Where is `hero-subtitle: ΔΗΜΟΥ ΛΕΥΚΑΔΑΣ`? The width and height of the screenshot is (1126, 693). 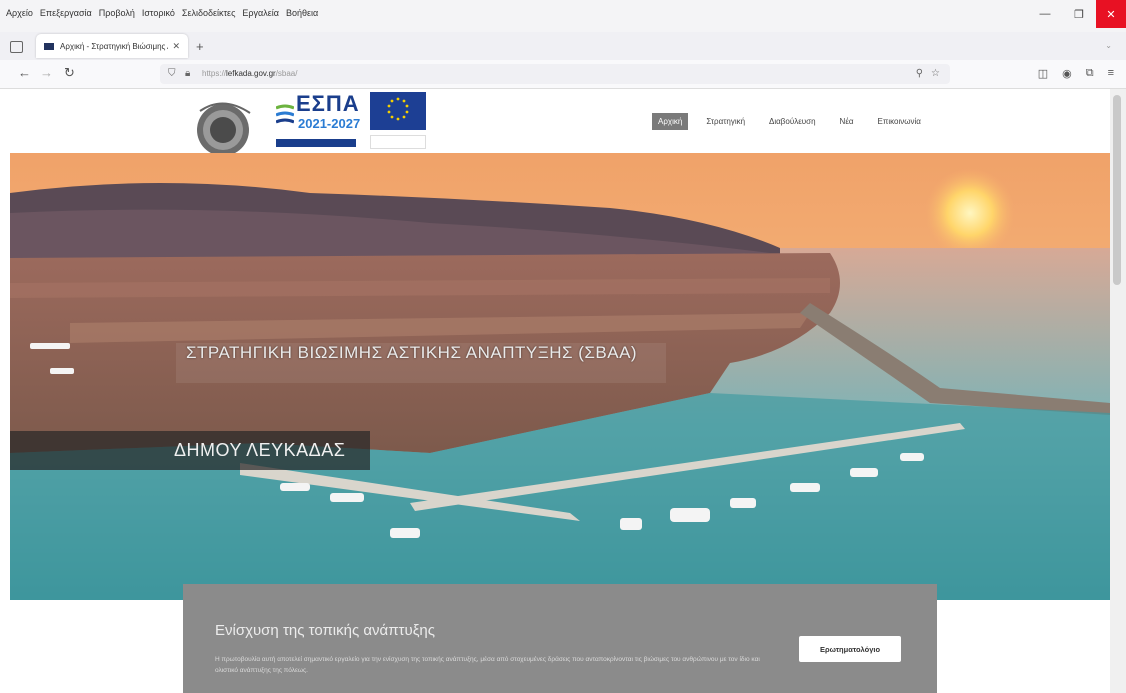
hero-subtitle: ΔΗΜΟΥ ΛΕΥΚΑΔΑΣ is located at coordinates (260, 450).